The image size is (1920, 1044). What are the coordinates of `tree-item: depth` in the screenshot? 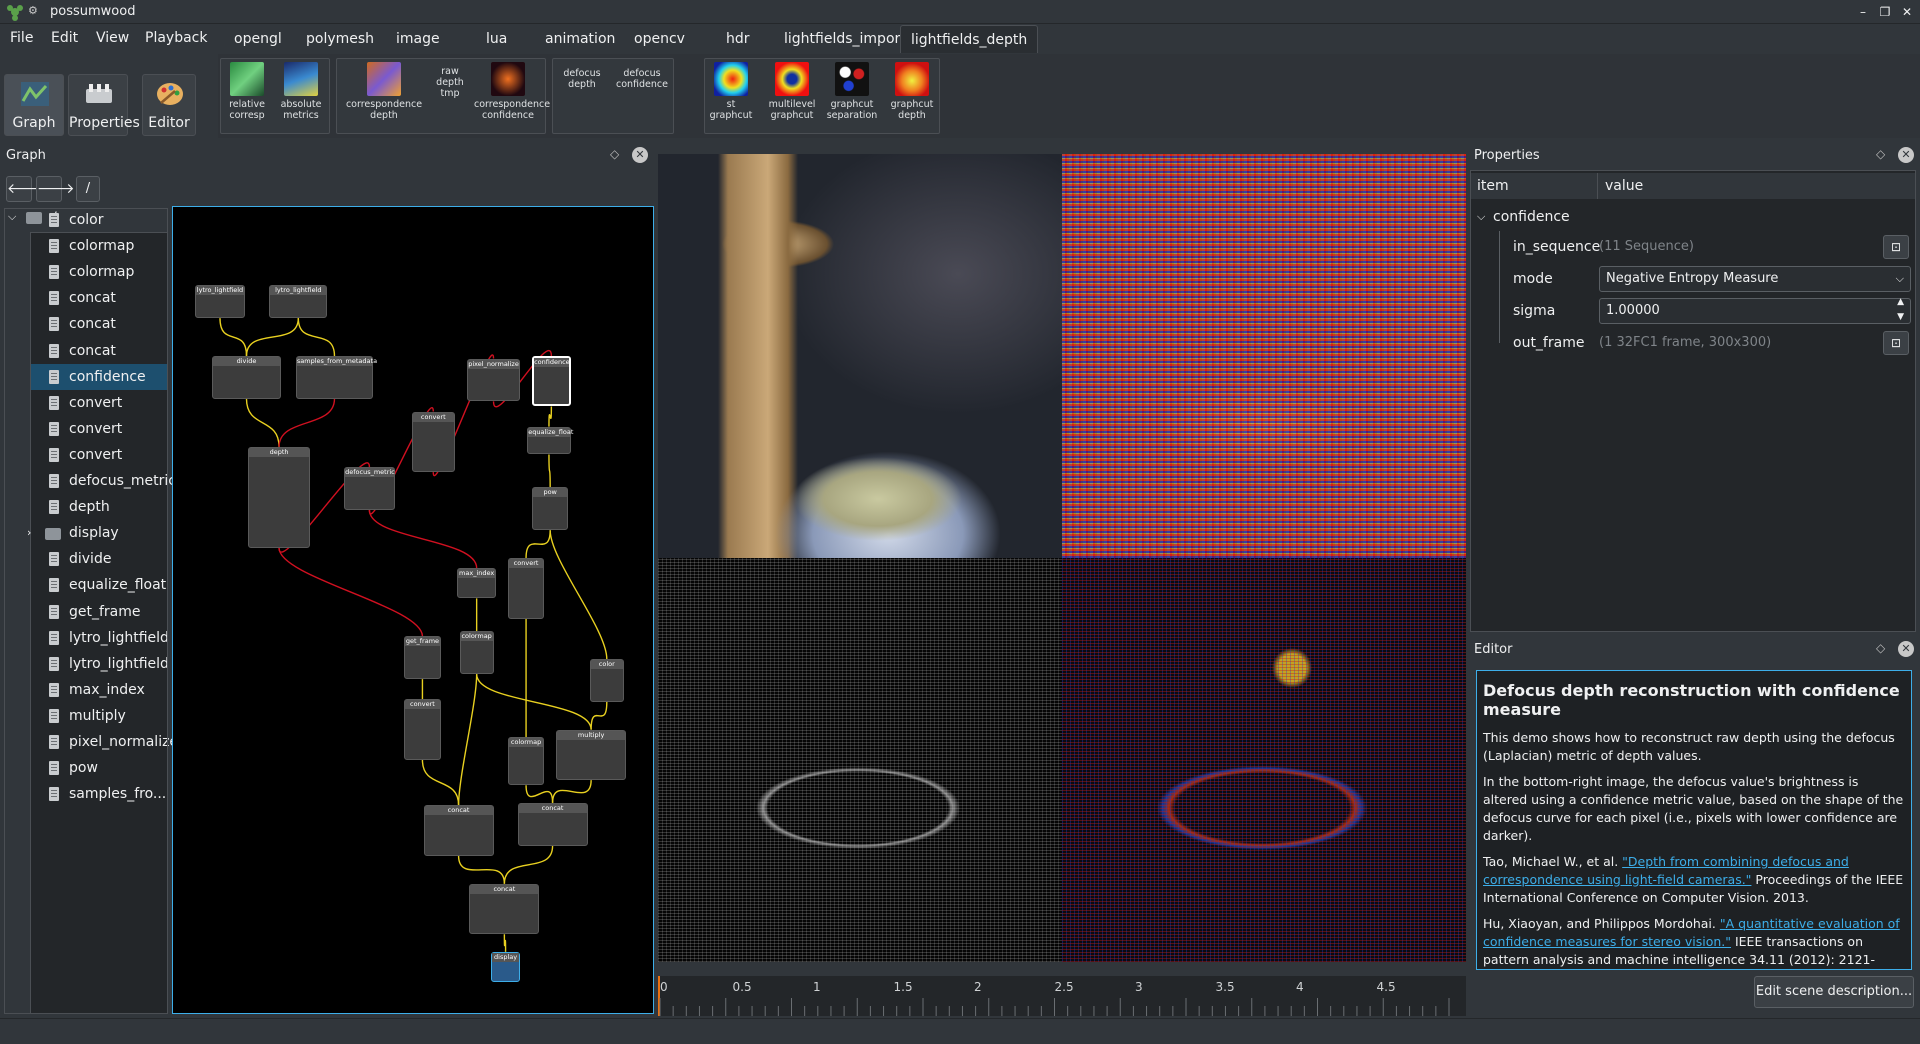 It's located at (99, 507).